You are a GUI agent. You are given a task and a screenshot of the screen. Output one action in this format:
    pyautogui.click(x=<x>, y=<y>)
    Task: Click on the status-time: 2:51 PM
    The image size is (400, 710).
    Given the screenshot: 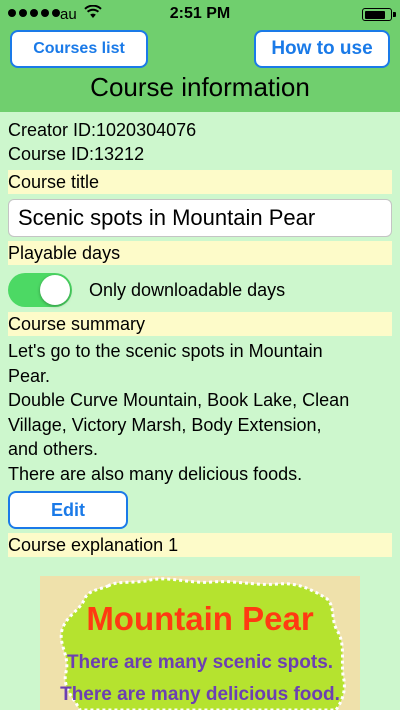 What is the action you would take?
    pyautogui.click(x=200, y=13)
    